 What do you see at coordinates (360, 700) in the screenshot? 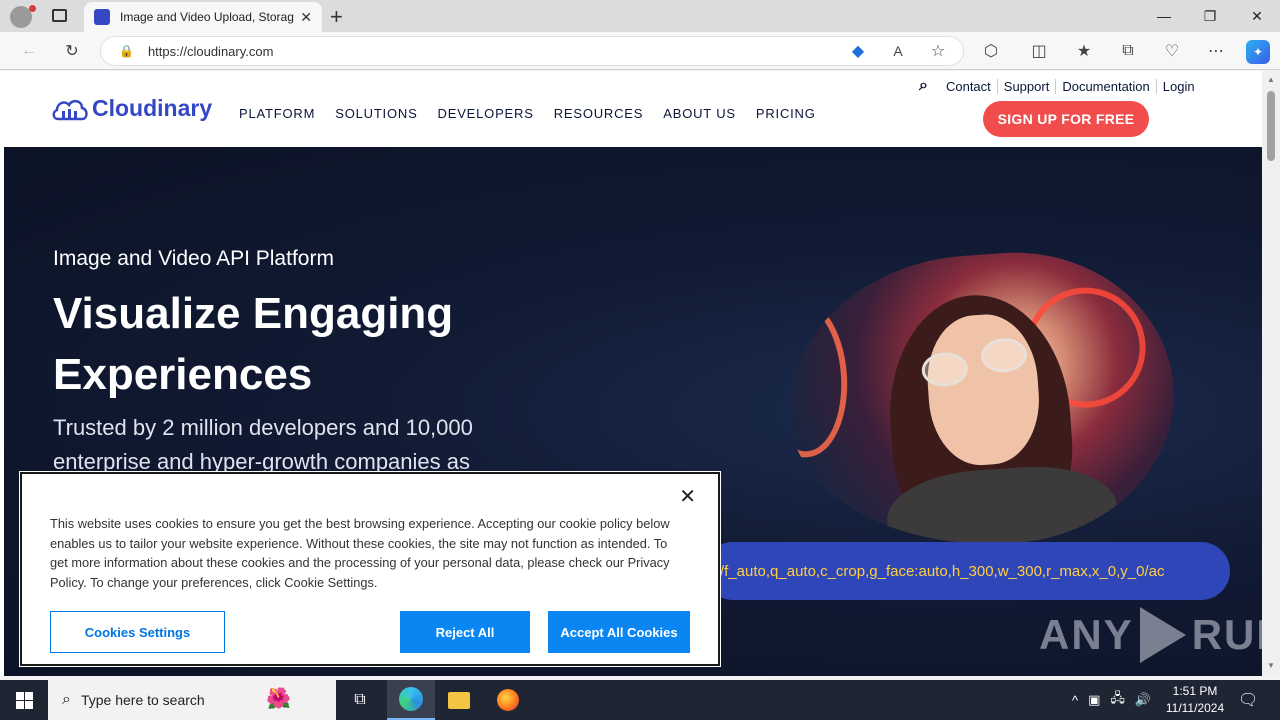
I see `task-view-icon: ⧉` at bounding box center [360, 700].